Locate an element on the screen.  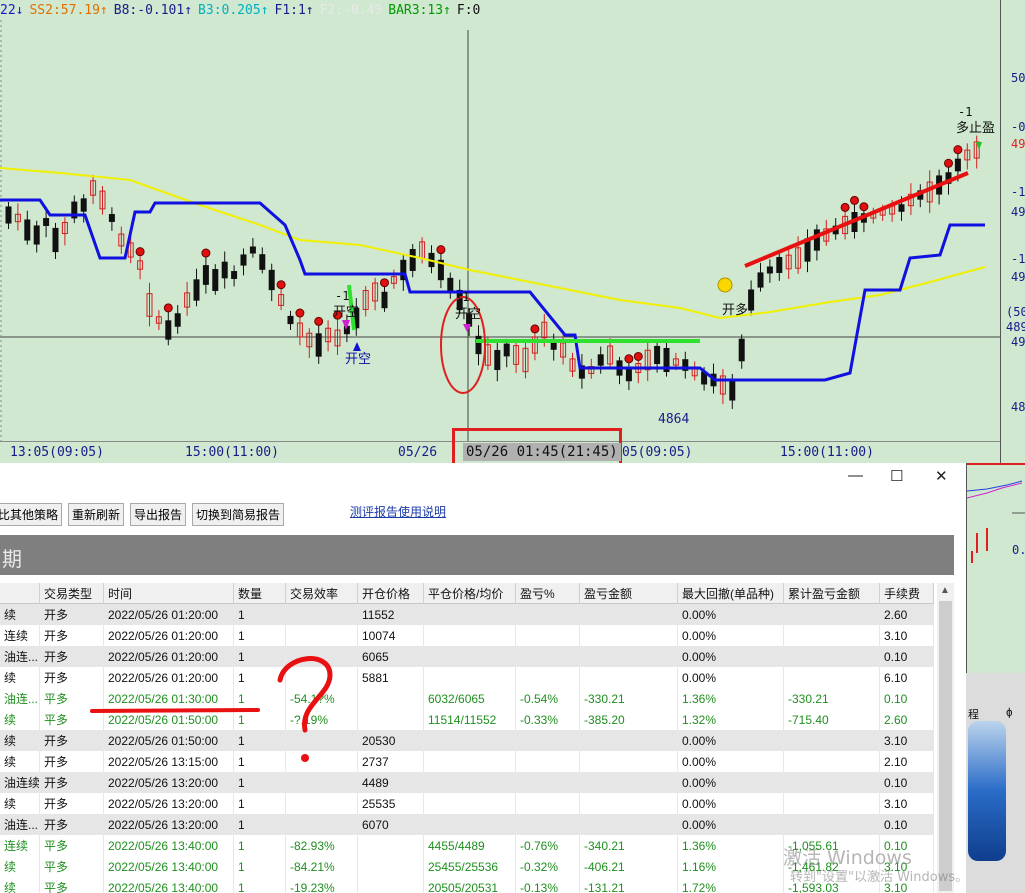
cursor-time-label: 05/26 01:45(21:45) is located at coordinates (542, 452).